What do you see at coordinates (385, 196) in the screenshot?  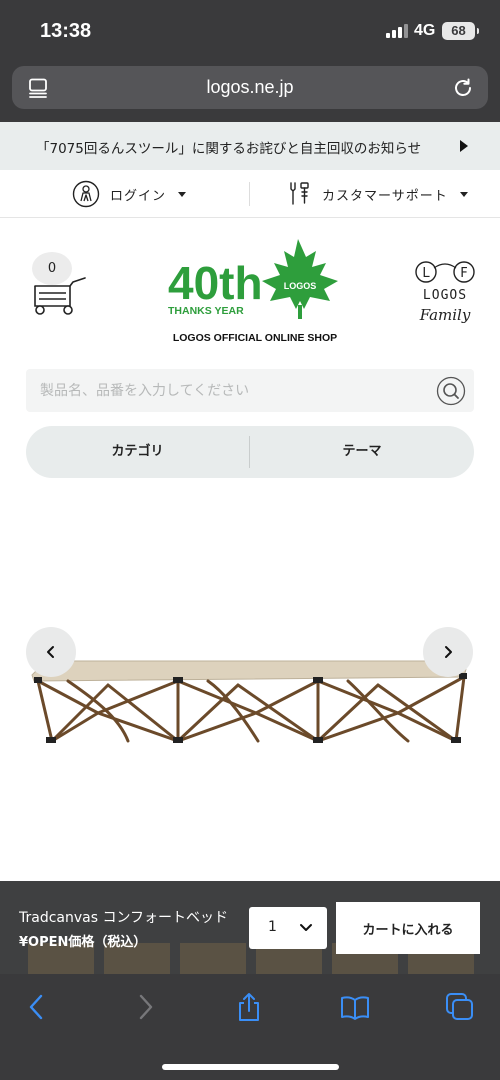 I see `support-label: カスタマーサポート` at bounding box center [385, 196].